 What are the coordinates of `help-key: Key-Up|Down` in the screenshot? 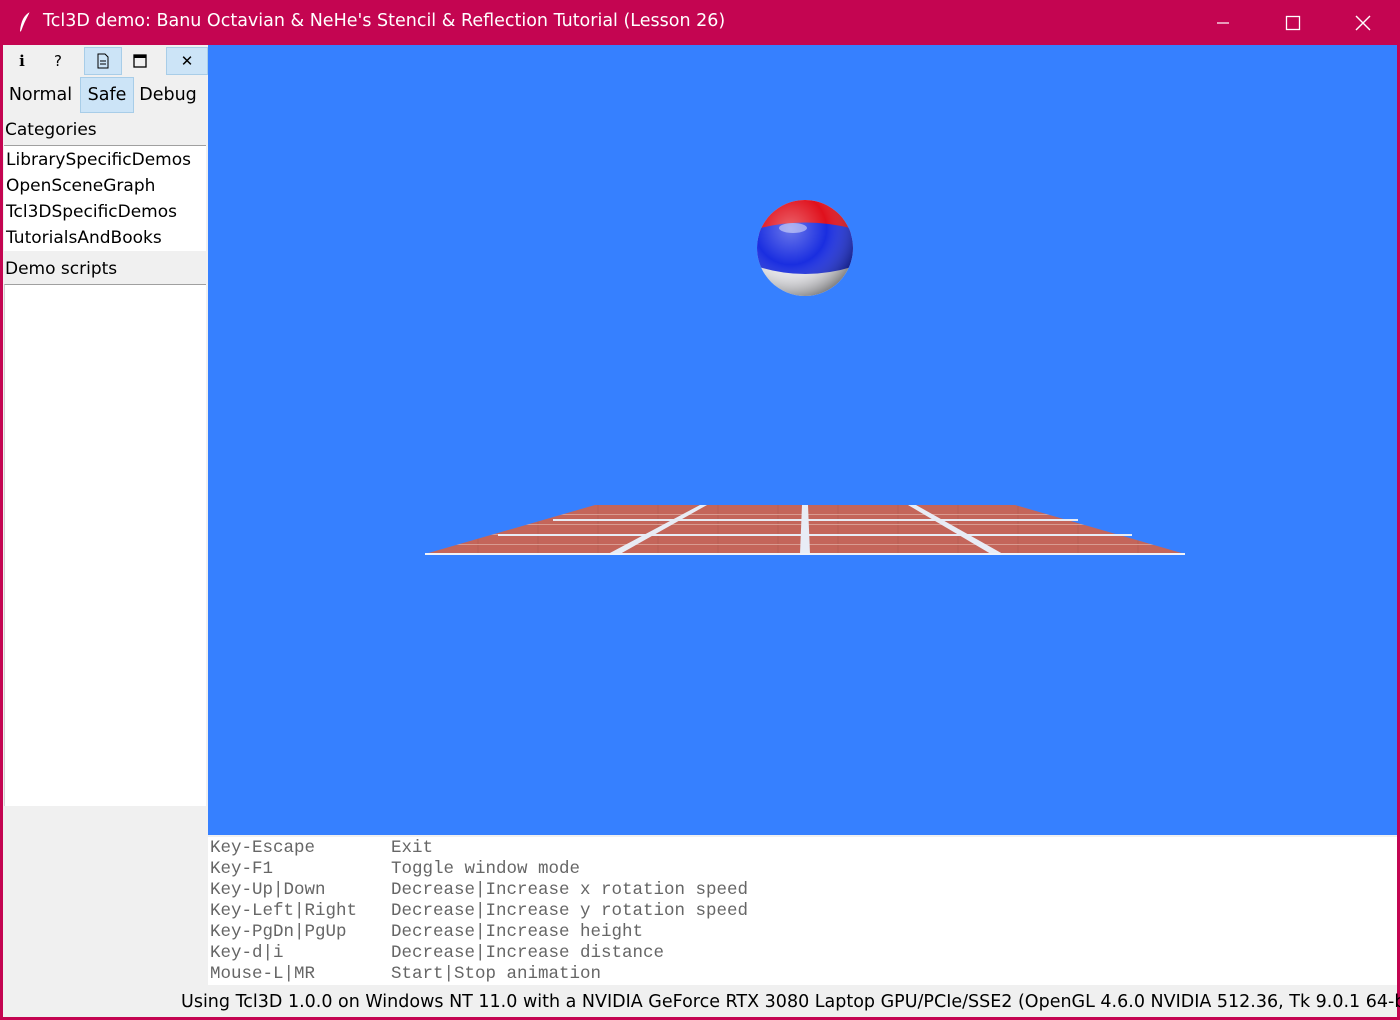 It's located at (268, 890).